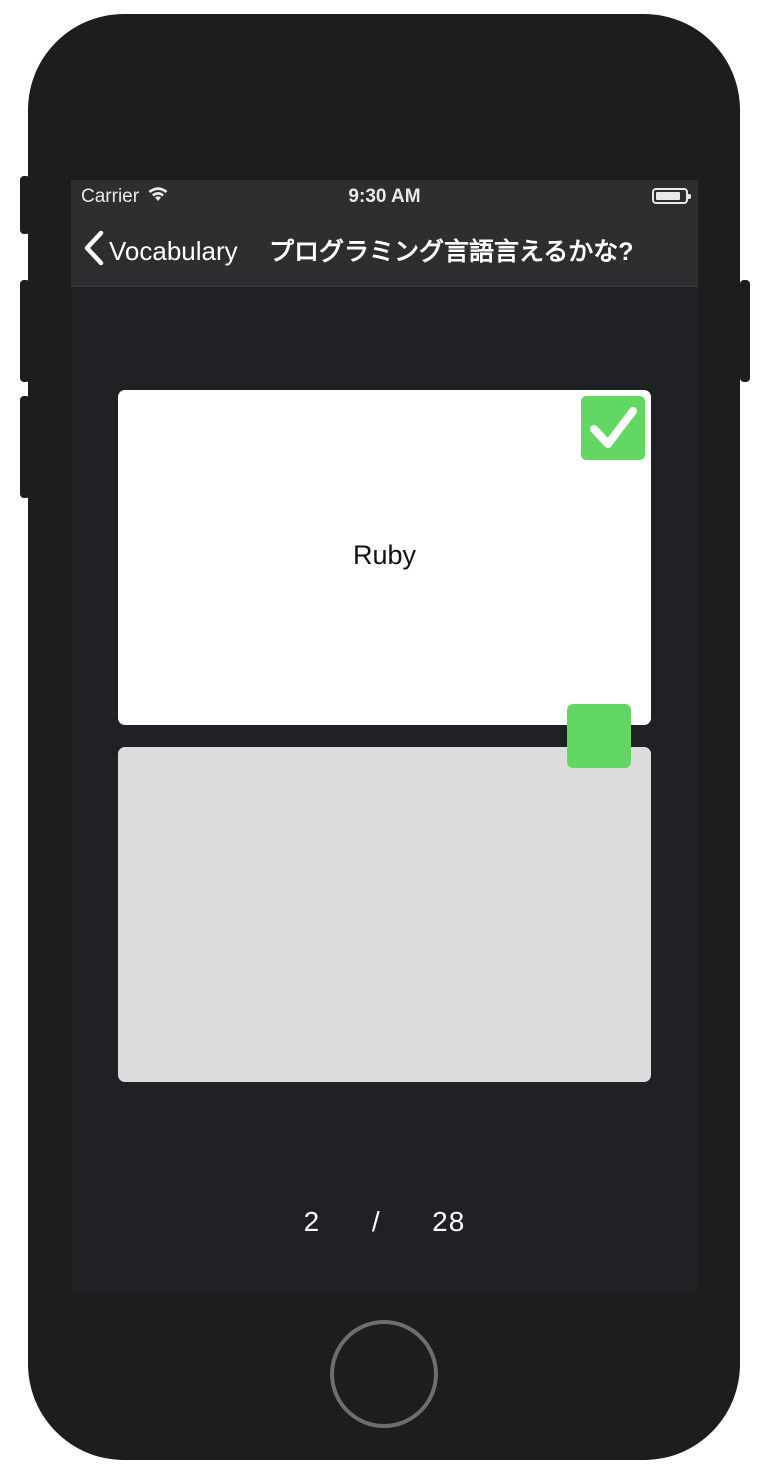 This screenshot has width=768, height=1474. Describe the element at coordinates (25, 447) in the screenshot. I see `volume-down-button` at that location.